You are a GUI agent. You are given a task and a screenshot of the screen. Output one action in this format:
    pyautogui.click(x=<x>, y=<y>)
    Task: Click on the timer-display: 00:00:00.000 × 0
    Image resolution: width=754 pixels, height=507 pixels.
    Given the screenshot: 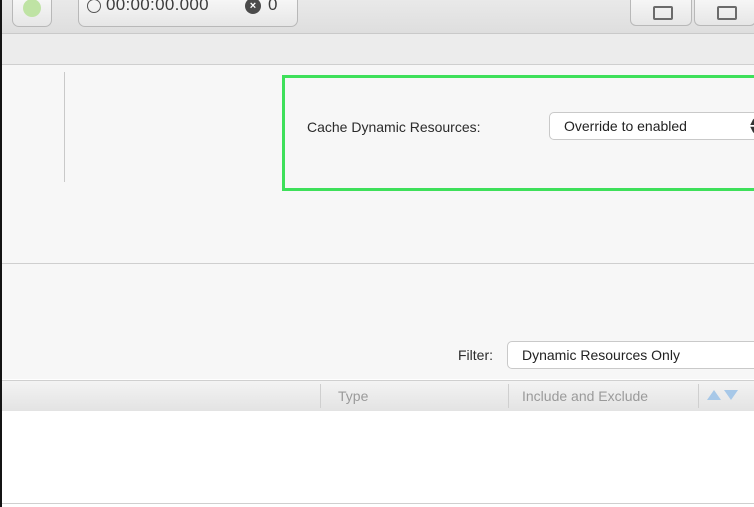 What is the action you would take?
    pyautogui.click(x=188, y=13)
    